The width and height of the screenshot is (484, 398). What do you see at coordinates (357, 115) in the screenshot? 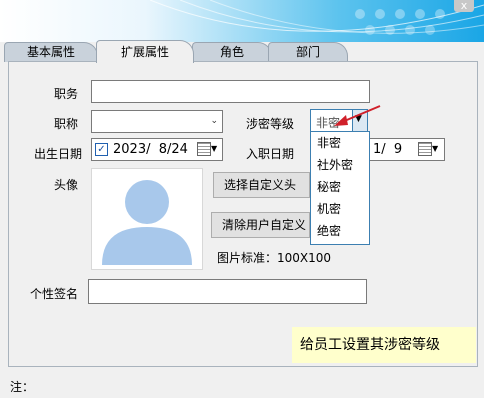
I see `pointer-arrow-icon` at bounding box center [357, 115].